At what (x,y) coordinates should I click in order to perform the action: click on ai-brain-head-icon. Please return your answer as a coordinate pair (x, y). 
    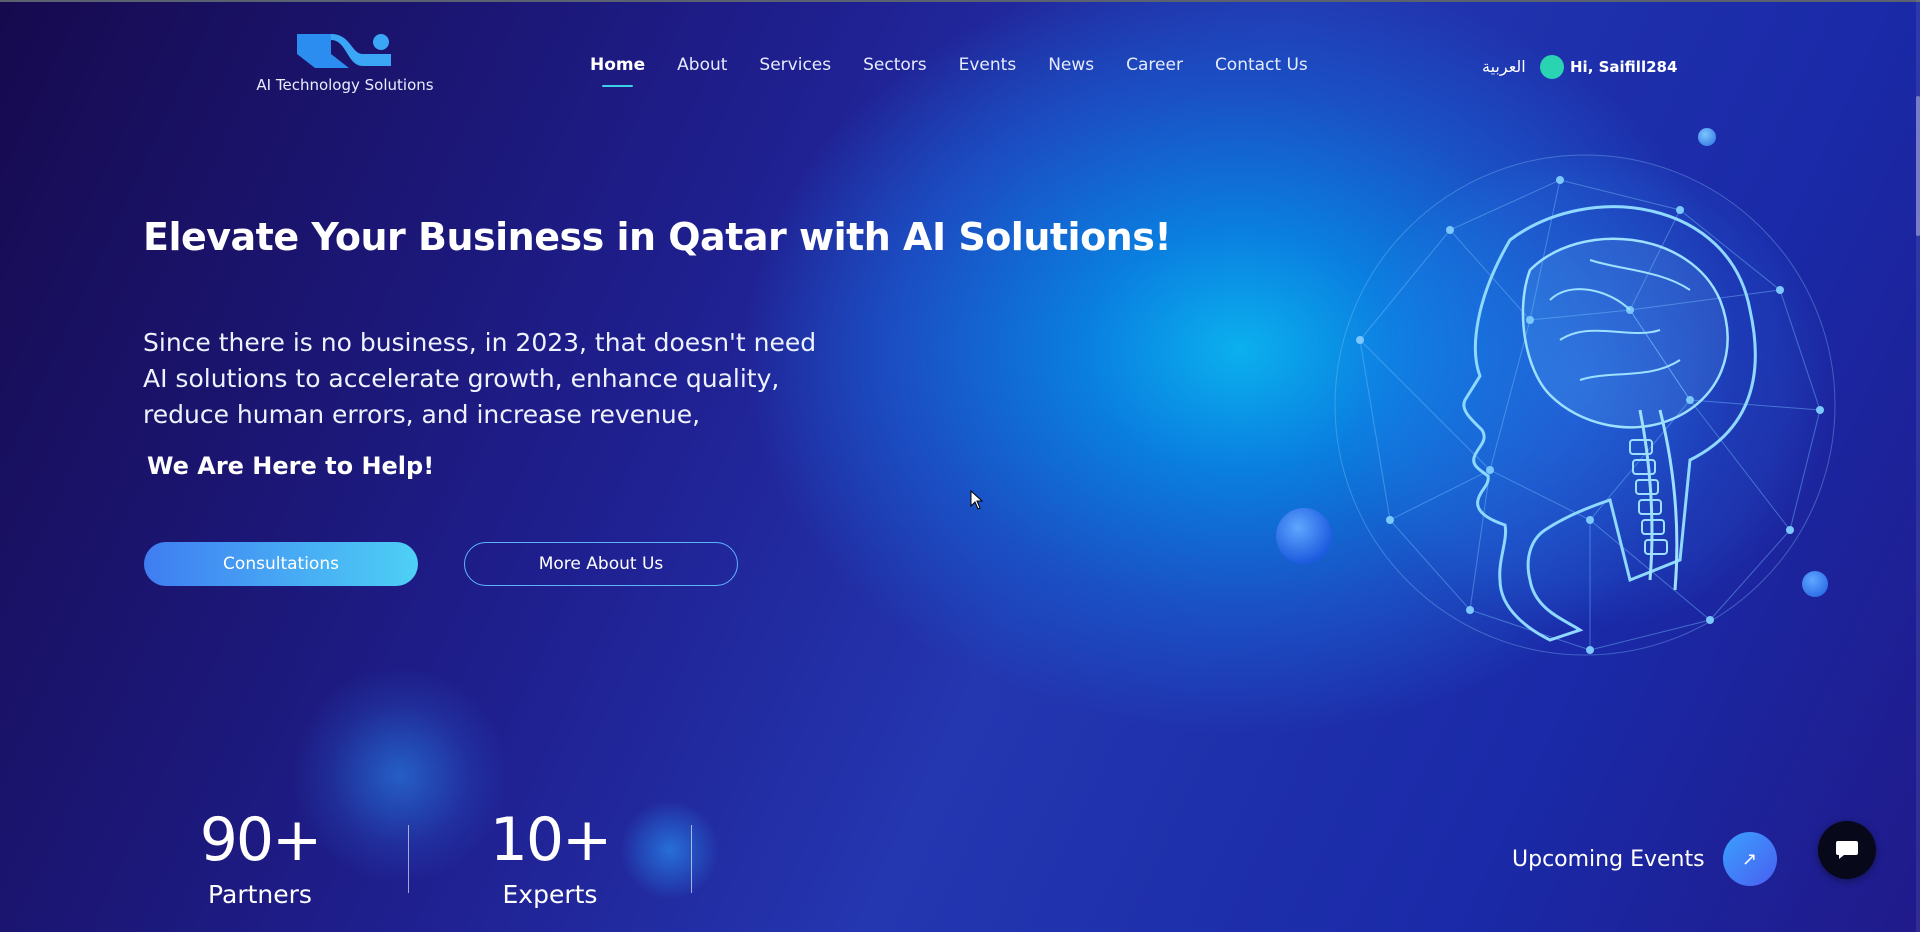
    Looking at the image, I should click on (1585, 405).